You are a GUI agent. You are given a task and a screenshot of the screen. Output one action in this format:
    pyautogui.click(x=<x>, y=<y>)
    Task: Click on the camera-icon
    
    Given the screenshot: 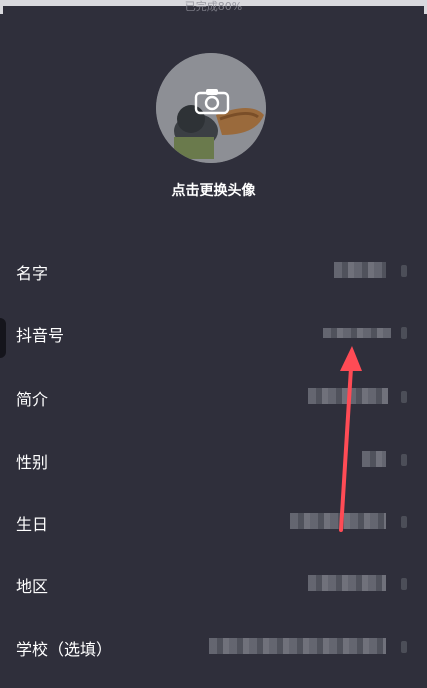 What is the action you would take?
    pyautogui.click(x=212, y=102)
    